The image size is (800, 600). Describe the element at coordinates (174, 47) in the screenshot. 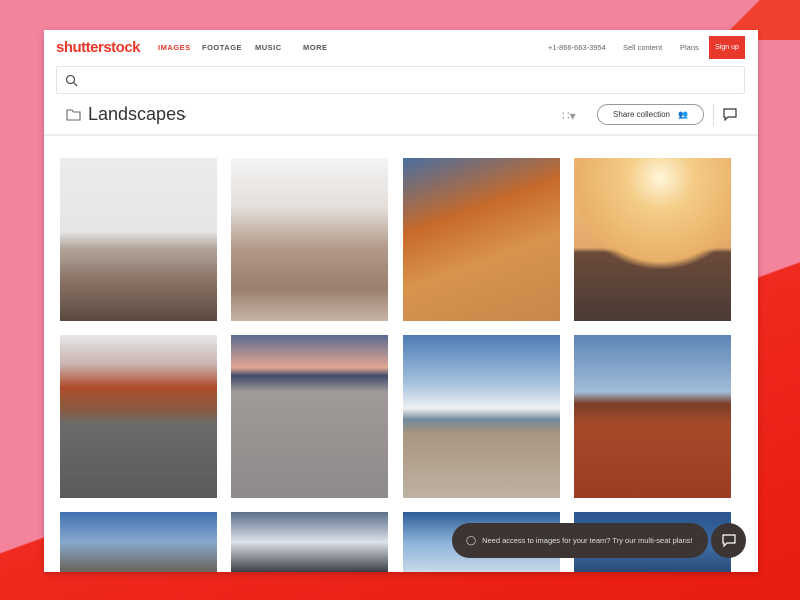

I see `nav-images: IMAGES` at that location.